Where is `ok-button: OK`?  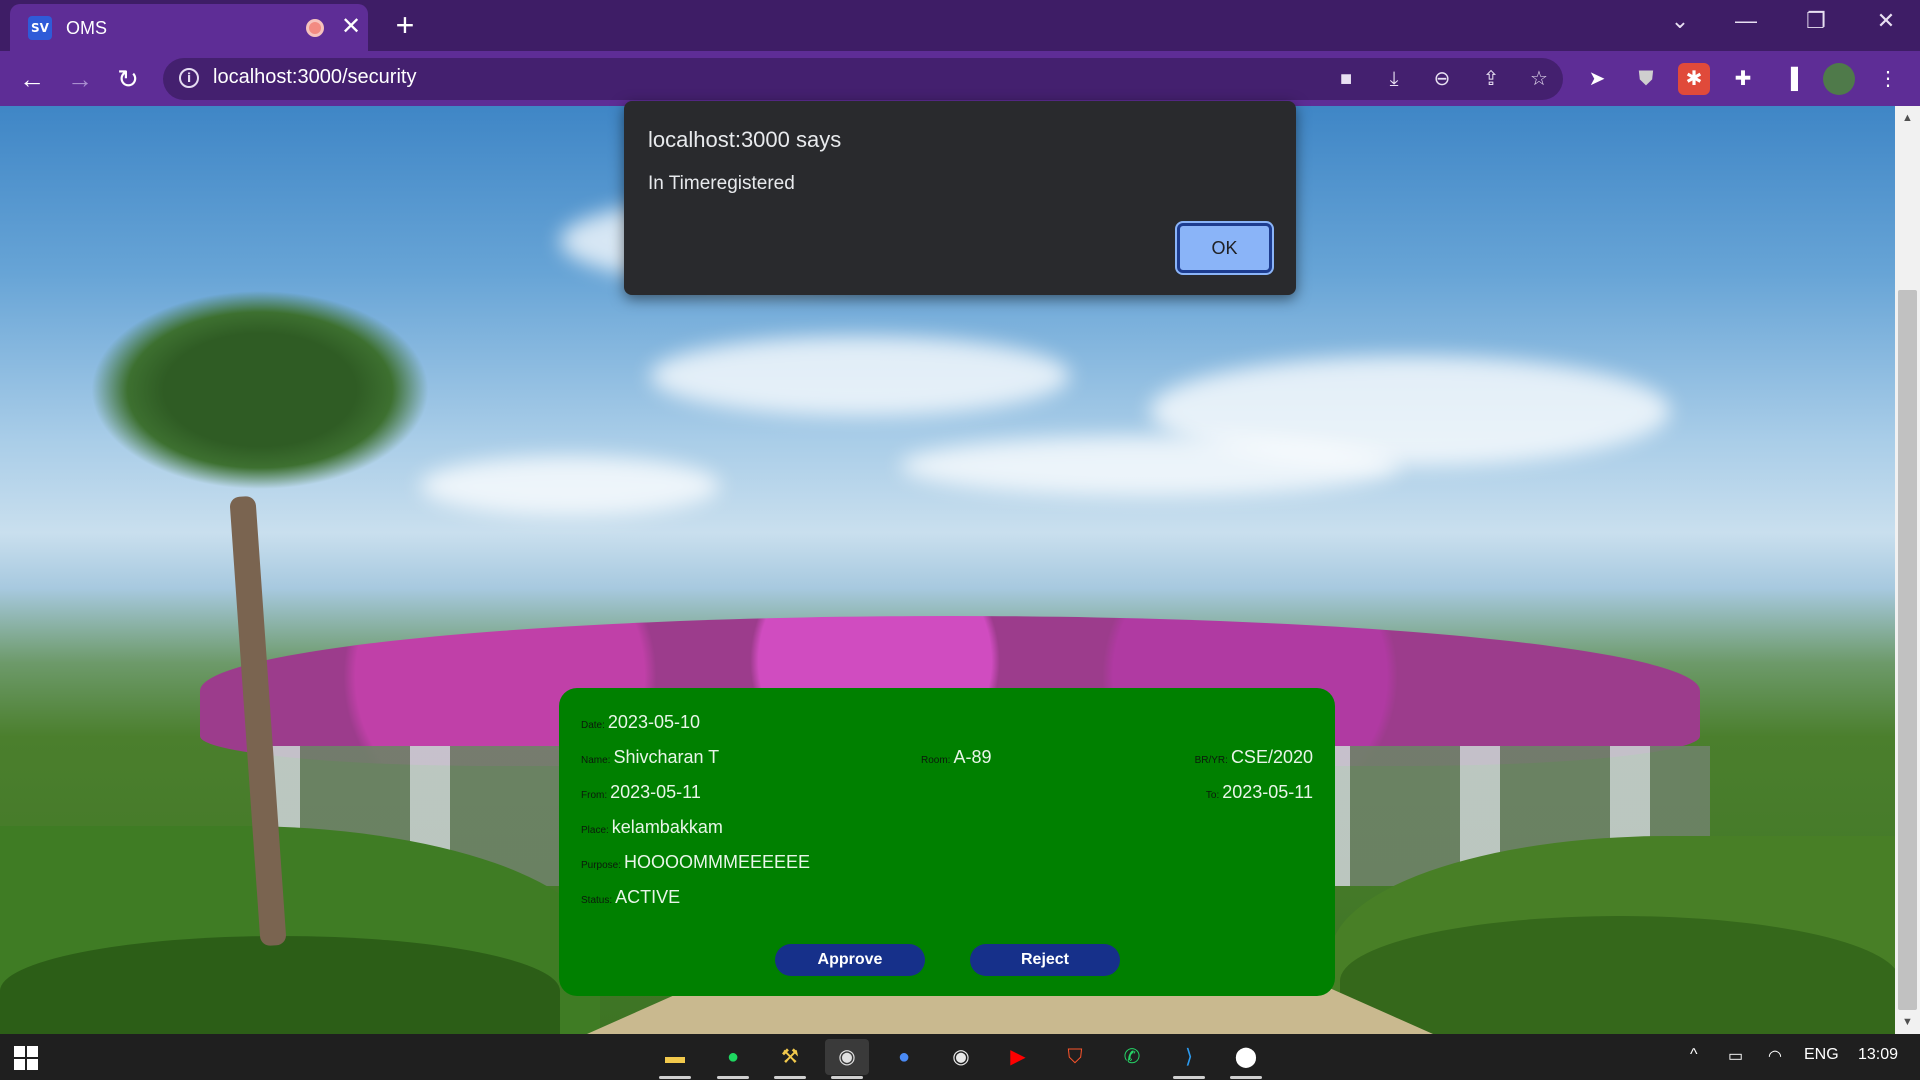 ok-button: OK is located at coordinates (1224, 248).